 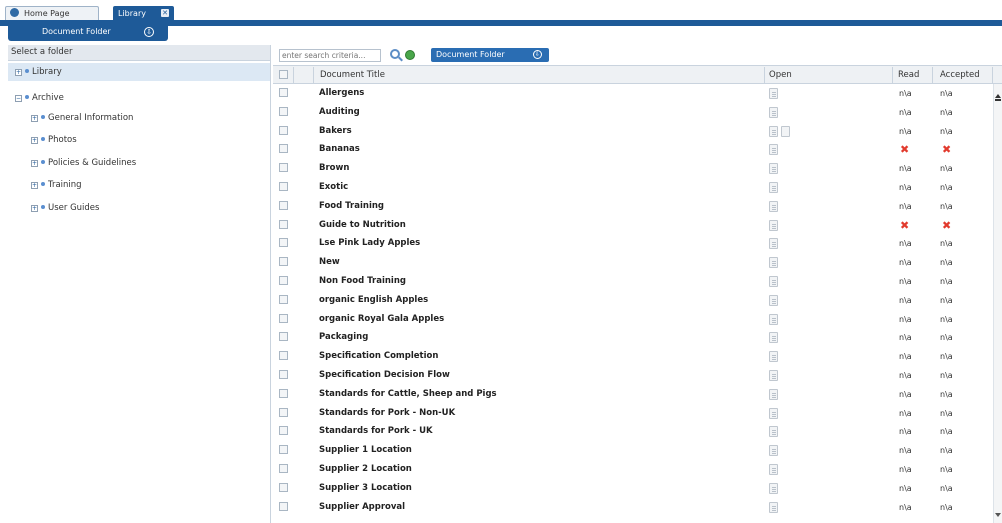 I want to click on document-title: Supplier 3 Location, so click(x=365, y=488).